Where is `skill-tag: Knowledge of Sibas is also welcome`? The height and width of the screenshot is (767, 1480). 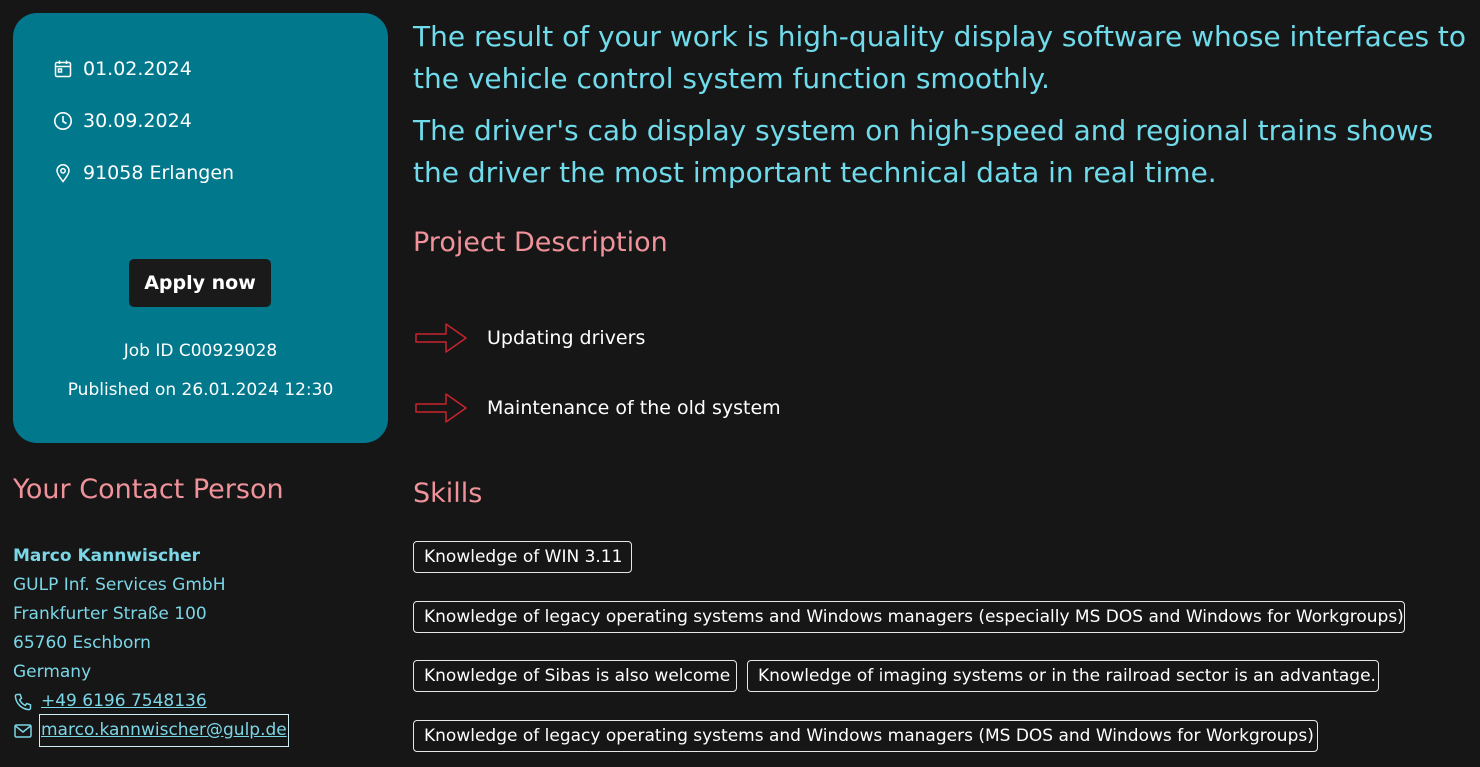
skill-tag: Knowledge of Sibas is also welcome is located at coordinates (575, 676).